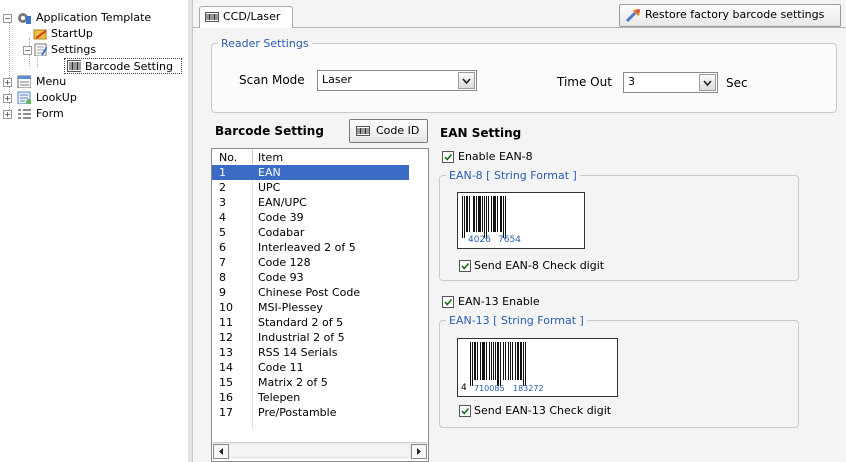 This screenshot has height=462, width=846. Describe the element at coordinates (310, 337) in the screenshot. I see `list-item: 12 Industrial 2 of 5` at that location.